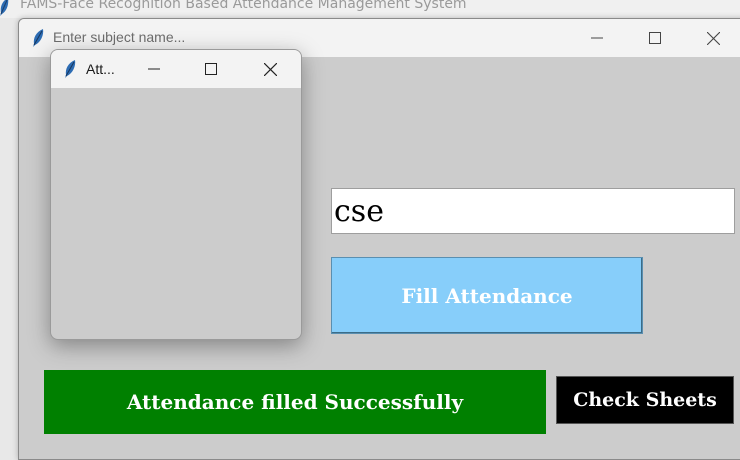 Image resolution: width=740 pixels, height=460 pixels. Describe the element at coordinates (645, 400) in the screenshot. I see `check-sheets-button: Check Sheets` at that location.